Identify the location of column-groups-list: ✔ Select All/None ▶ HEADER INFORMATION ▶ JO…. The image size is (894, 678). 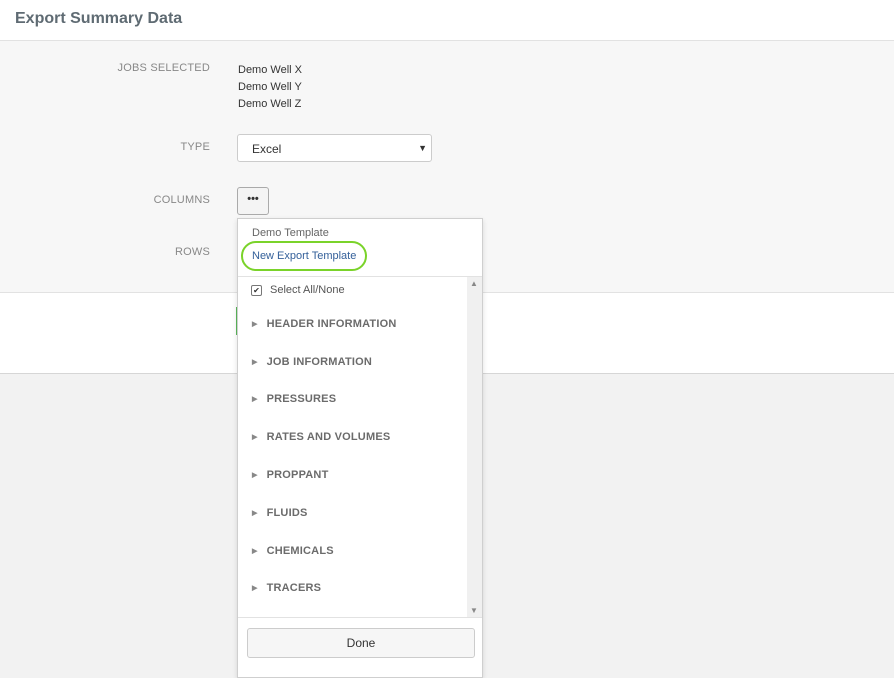
(360, 447).